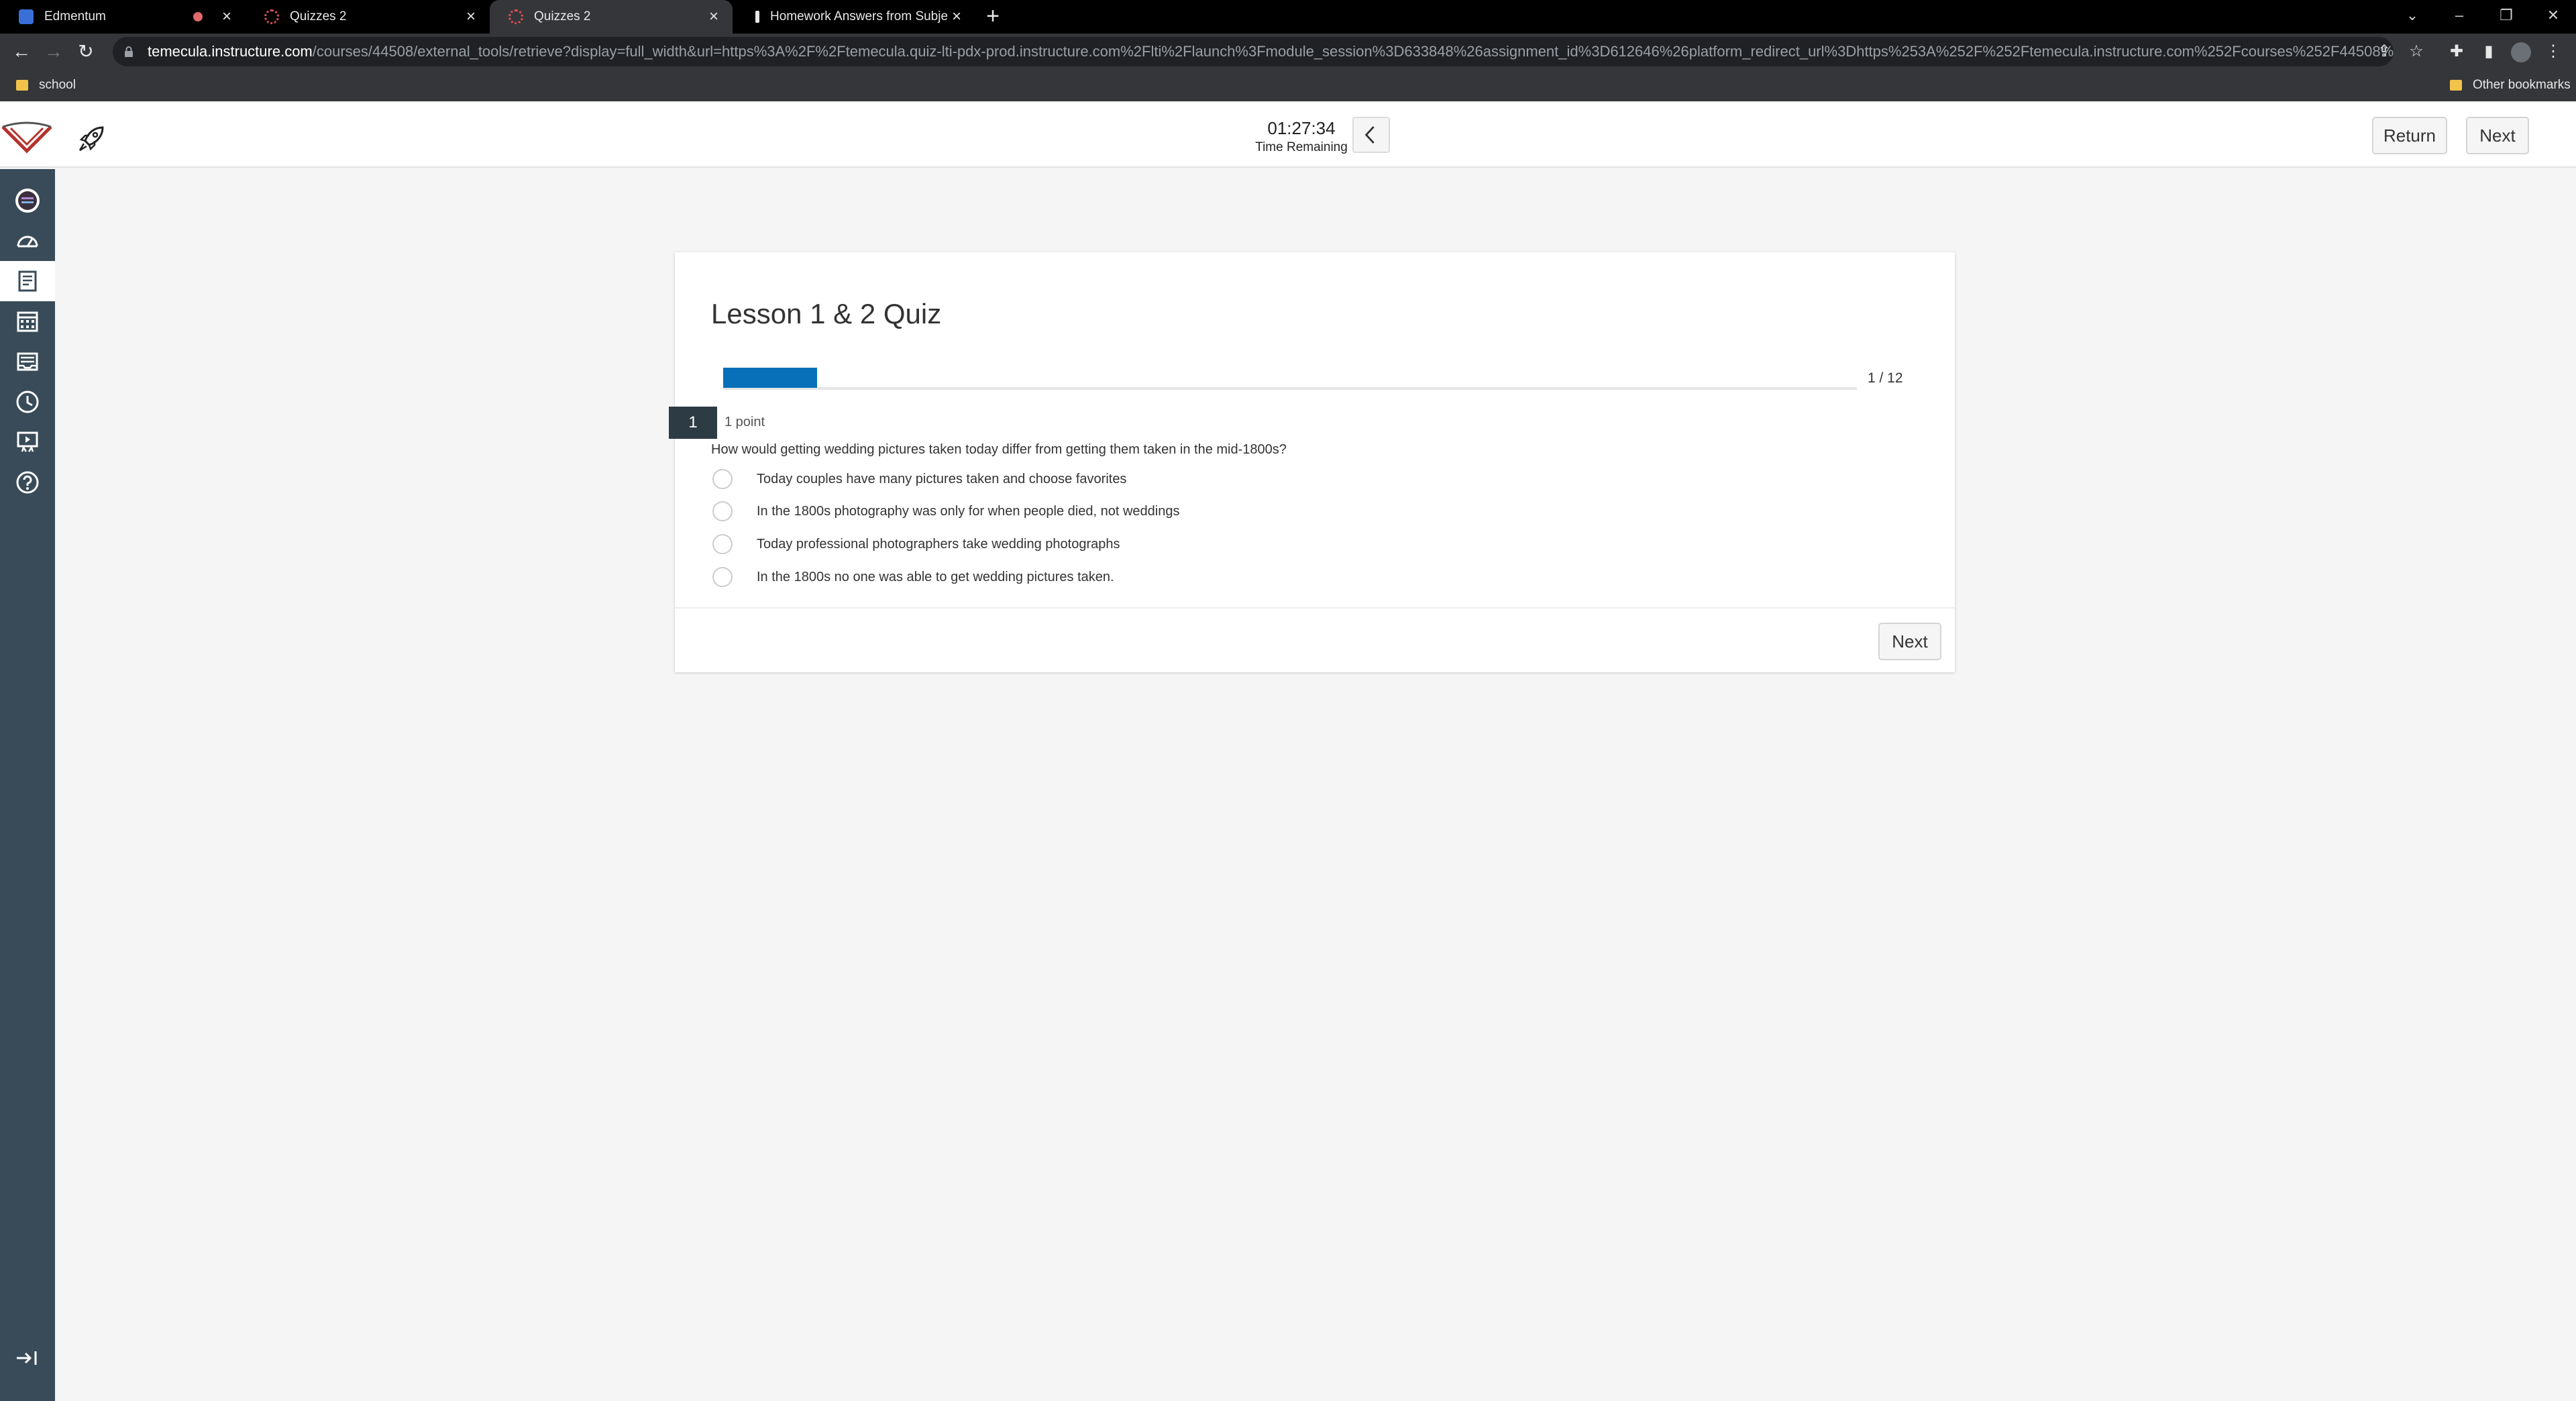 This screenshot has width=2576, height=1401. Describe the element at coordinates (2521, 51) in the screenshot. I see `profile-avatar-icon` at that location.